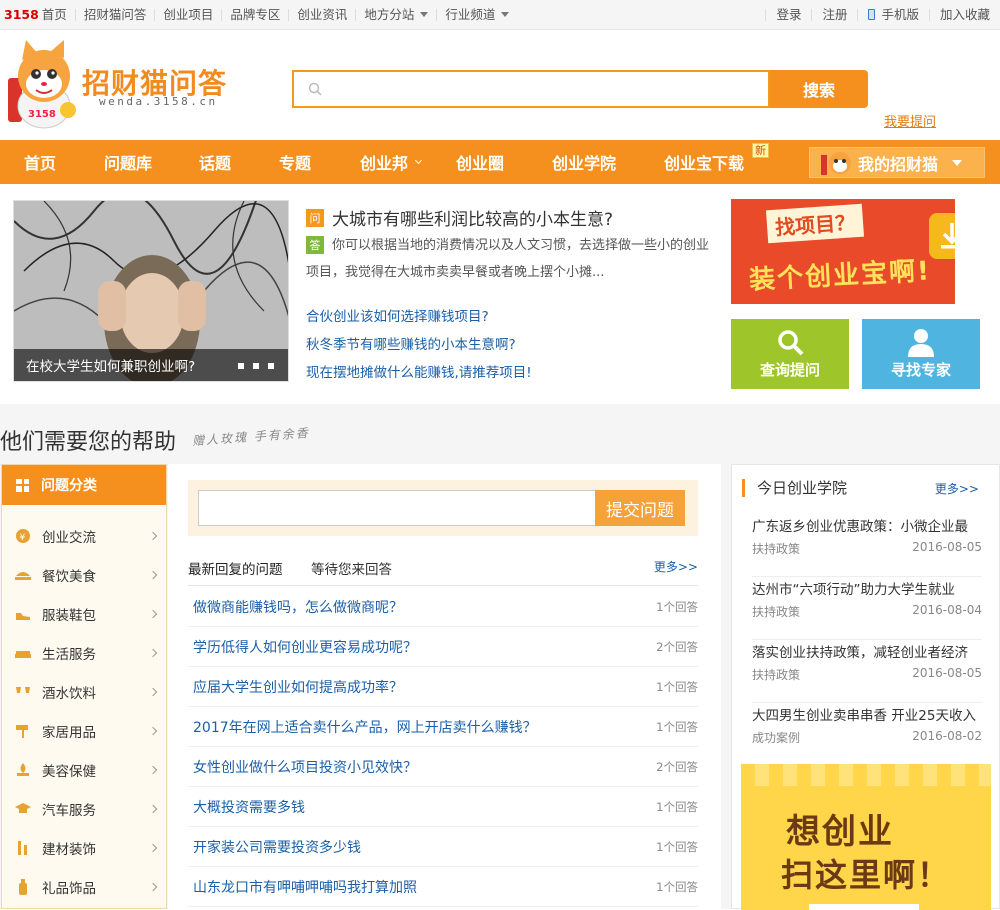 The width and height of the screenshot is (1000, 910). Describe the element at coordinates (397, 315) in the screenshot. I see `featured-link: 合伙创业该如何选择赚钱项目?` at that location.